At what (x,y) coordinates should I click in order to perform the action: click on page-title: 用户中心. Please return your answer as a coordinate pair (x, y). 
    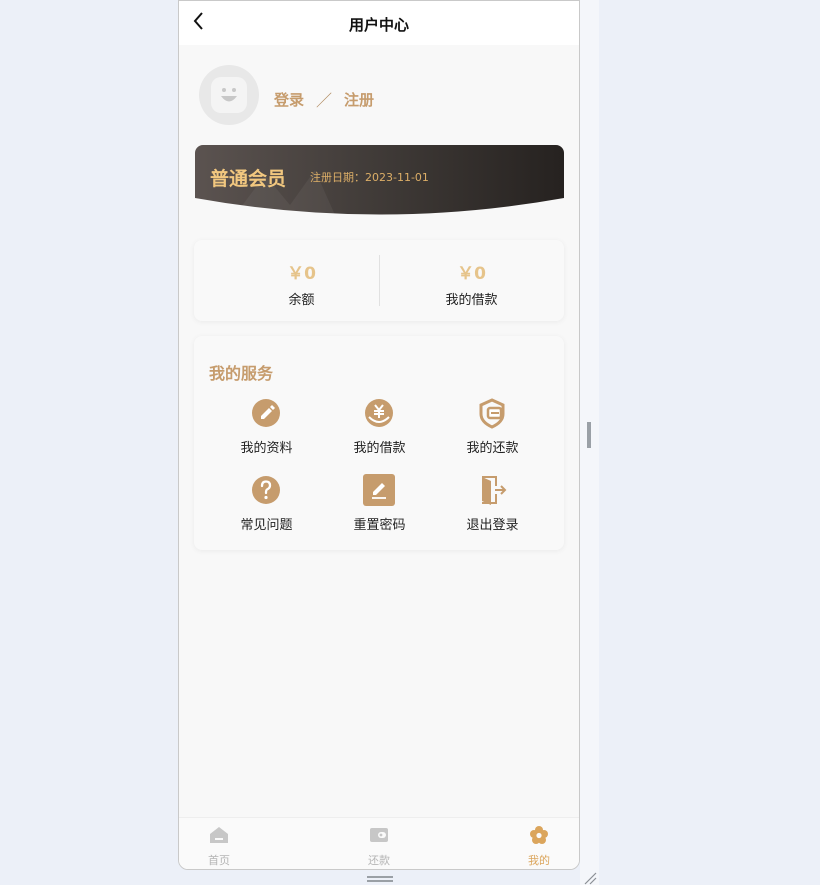
    Looking at the image, I should click on (378, 25).